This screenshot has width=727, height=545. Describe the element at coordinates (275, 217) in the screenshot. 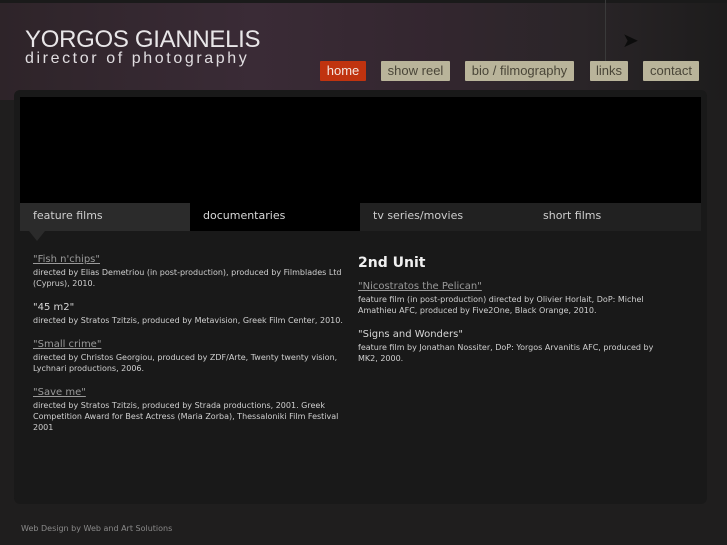

I see `tab-documentaries: documentaries` at that location.